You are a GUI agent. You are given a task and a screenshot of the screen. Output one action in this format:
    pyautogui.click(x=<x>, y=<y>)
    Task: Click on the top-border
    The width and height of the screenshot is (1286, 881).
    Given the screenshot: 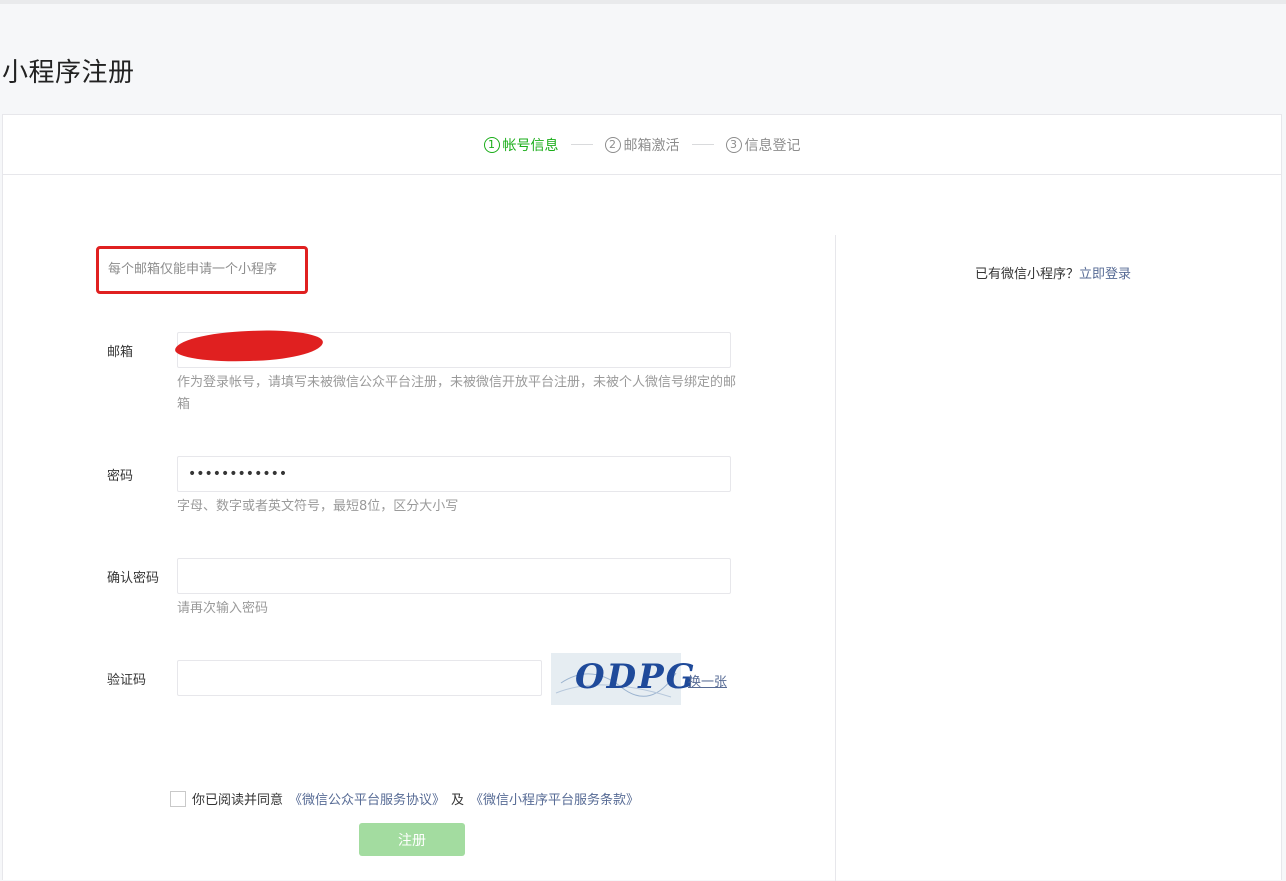 What is the action you would take?
    pyautogui.click(x=643, y=2)
    